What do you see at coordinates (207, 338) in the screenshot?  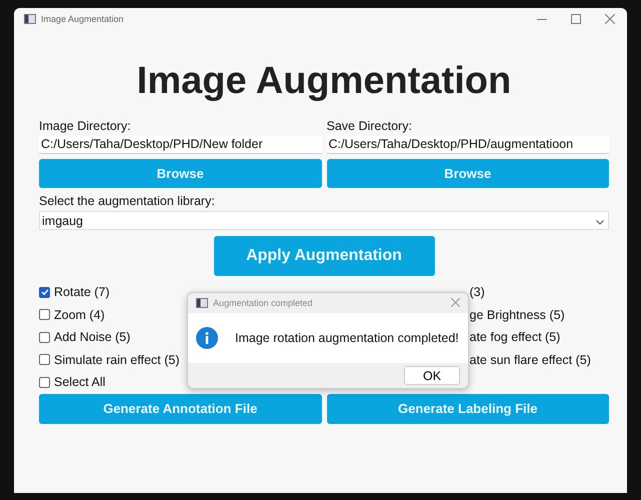 I see `info-icon` at bounding box center [207, 338].